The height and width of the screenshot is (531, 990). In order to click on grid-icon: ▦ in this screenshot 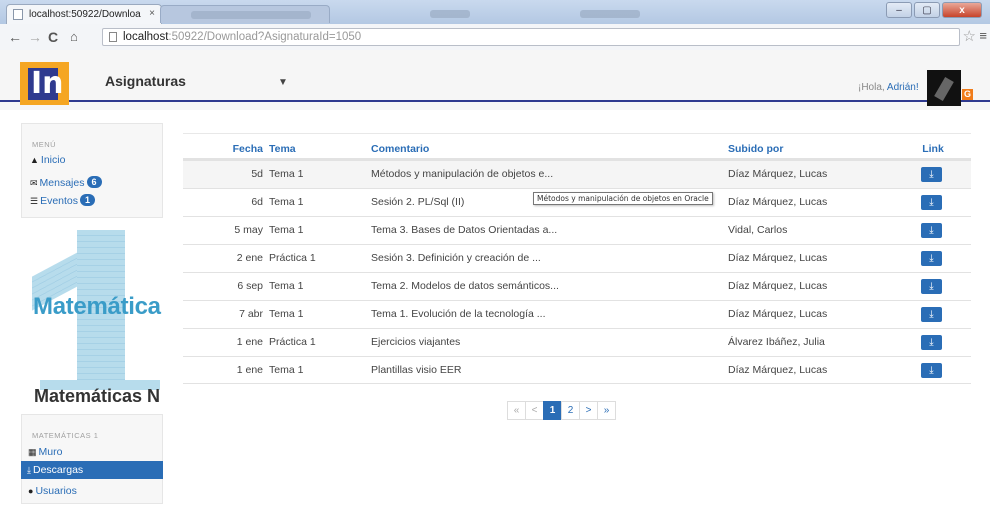, I will do `click(32, 452)`.